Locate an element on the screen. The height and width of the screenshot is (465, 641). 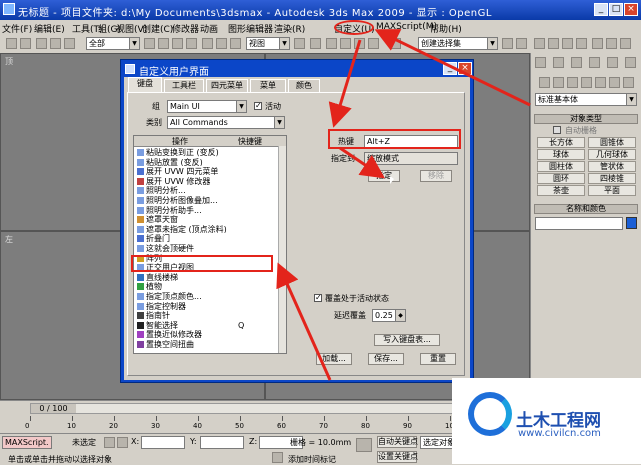
timeline-tick-label: 70 is located at coordinates (323, 426).